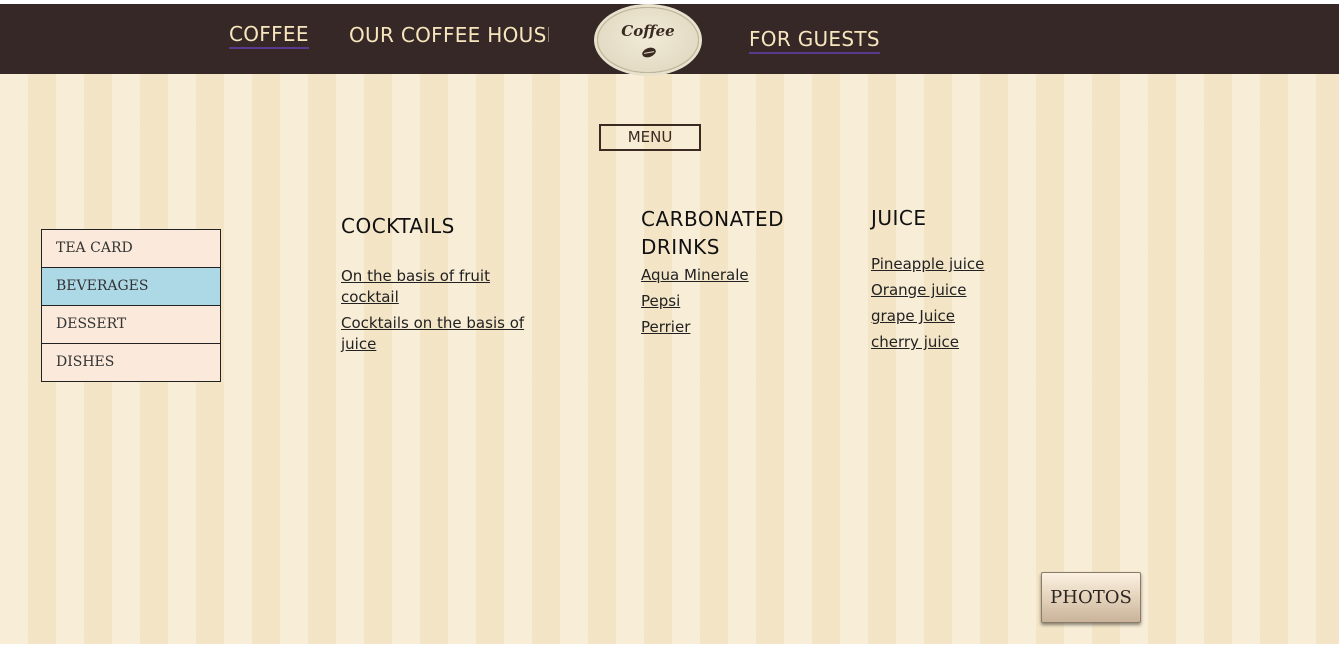 Image resolution: width=1339 pixels, height=647 pixels. I want to click on juice-link: cherry juice, so click(951, 342).